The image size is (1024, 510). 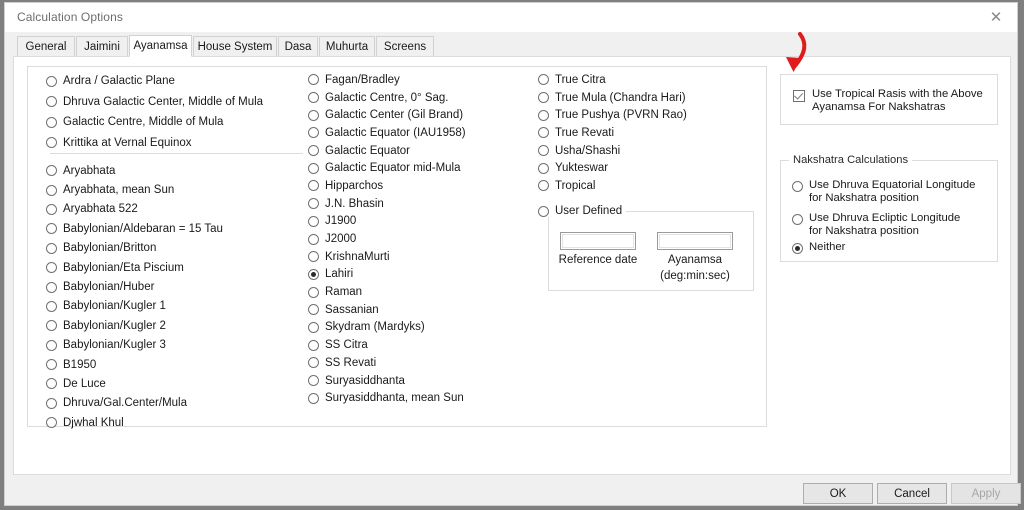 I want to click on ayanamsa-value-input, so click(x=695, y=241).